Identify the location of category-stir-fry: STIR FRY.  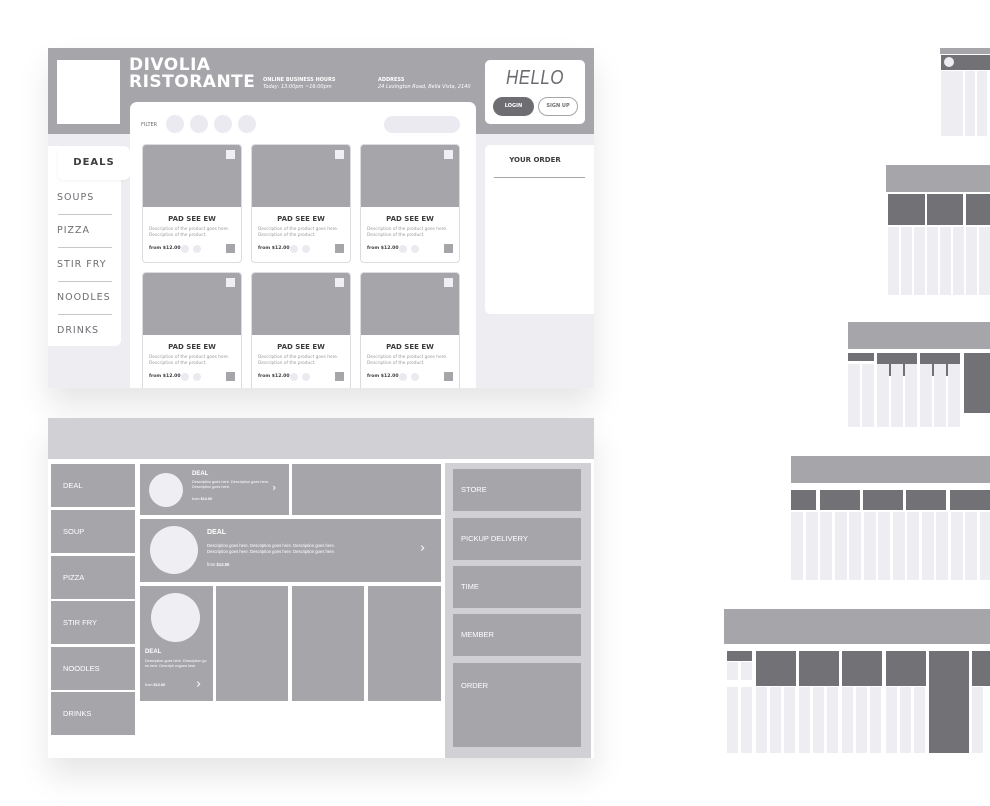
(93, 622).